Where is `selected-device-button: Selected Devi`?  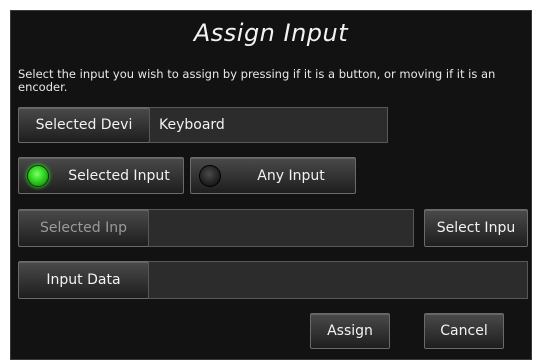
selected-device-button: Selected Devi is located at coordinates (84, 125).